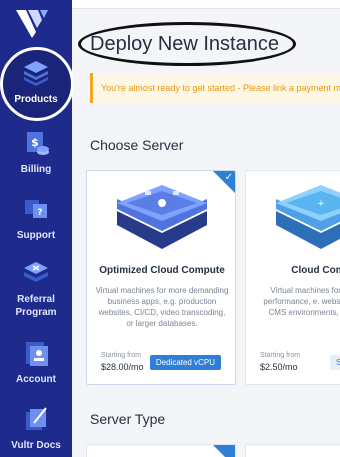  Describe the element at coordinates (224, 451) in the screenshot. I see `selected-corner` at that location.